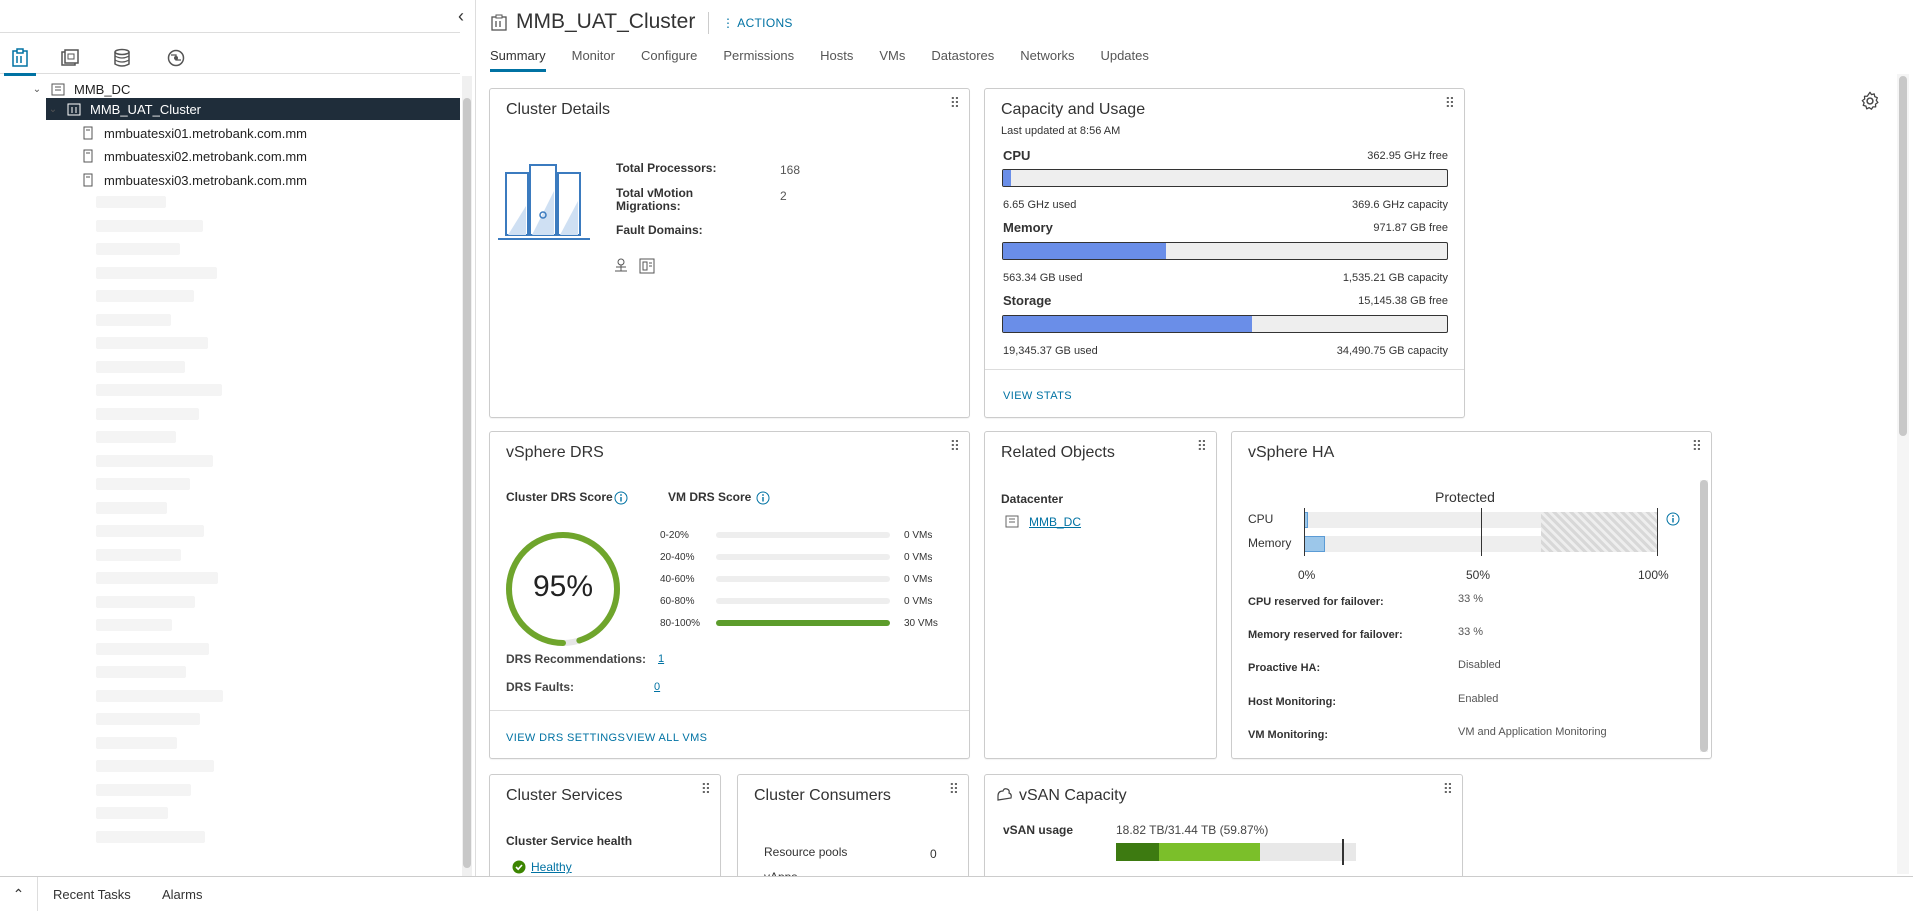 Image resolution: width=1913 pixels, height=911 pixels. What do you see at coordinates (657, 687) in the screenshot?
I see `drs-faults-link: 0` at bounding box center [657, 687].